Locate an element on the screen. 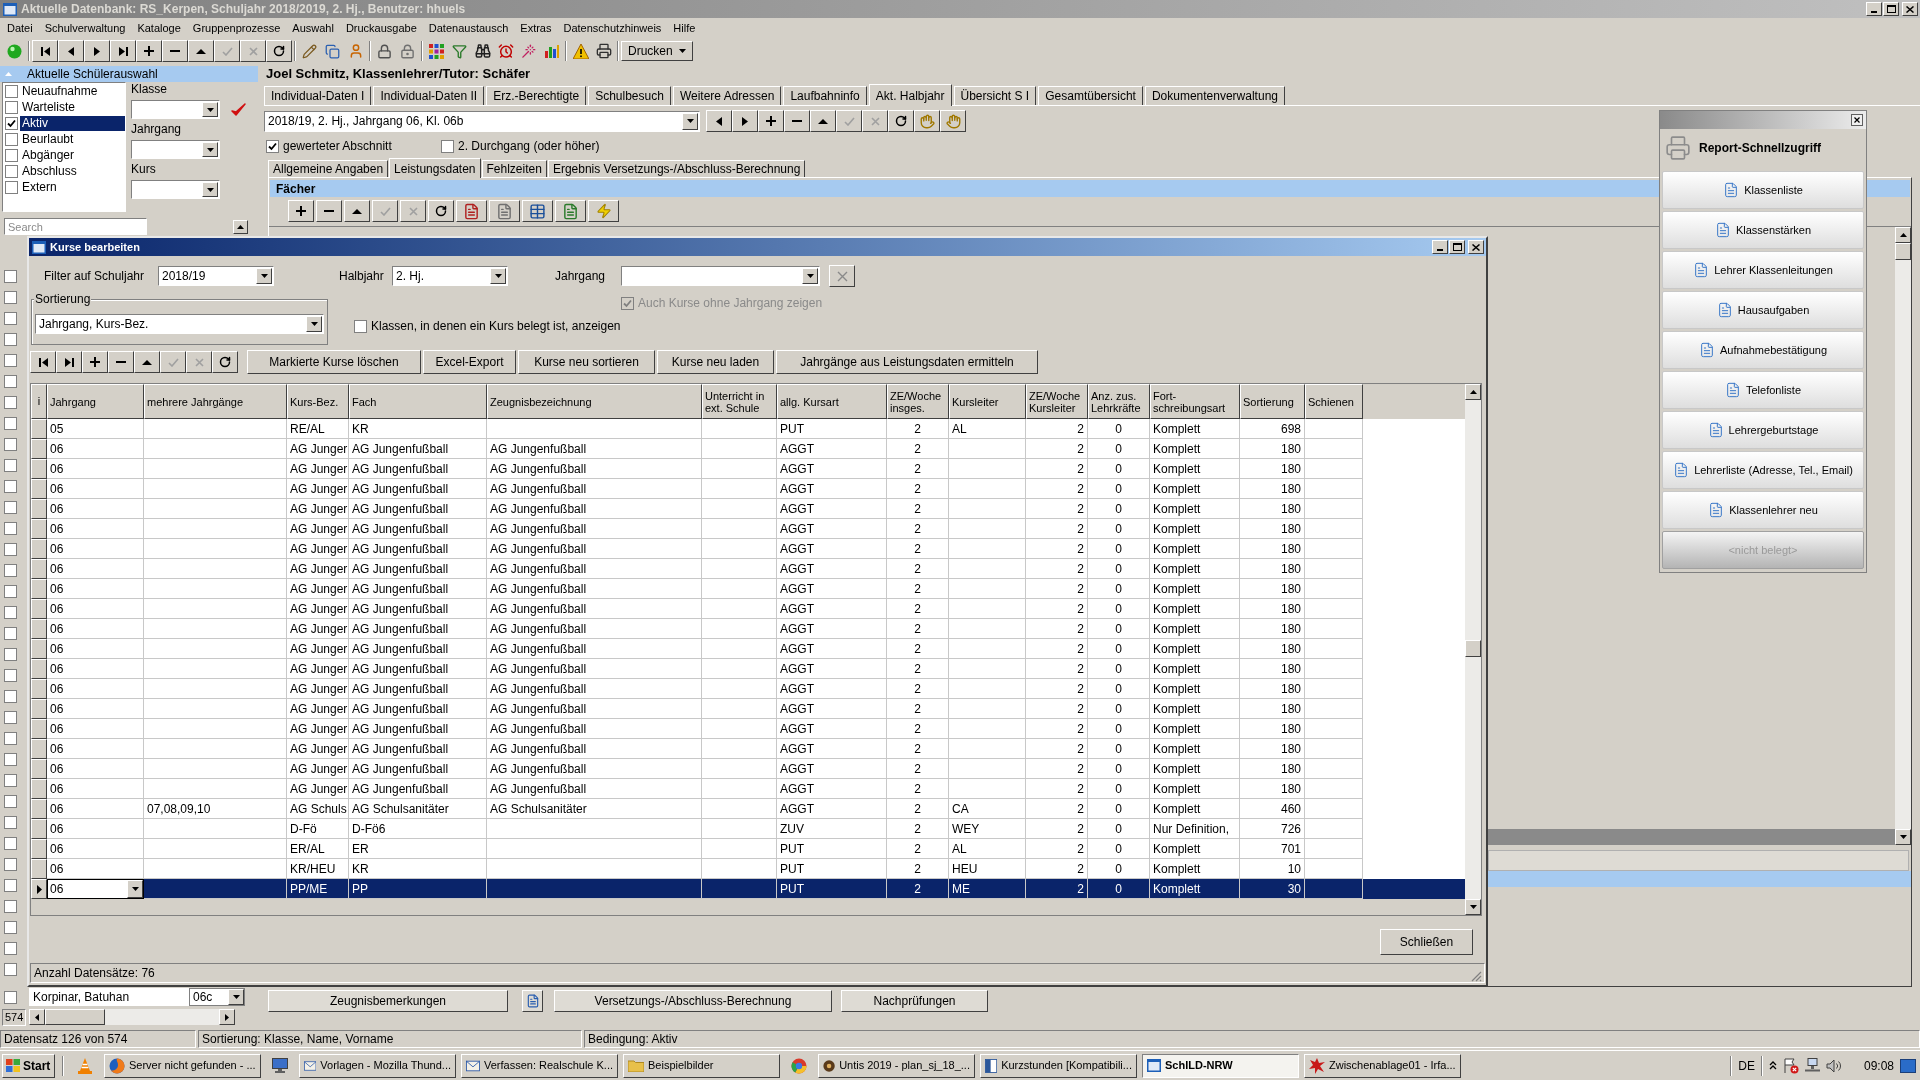 The image size is (1920, 1080). list-item: Extern is located at coordinates (72, 187).